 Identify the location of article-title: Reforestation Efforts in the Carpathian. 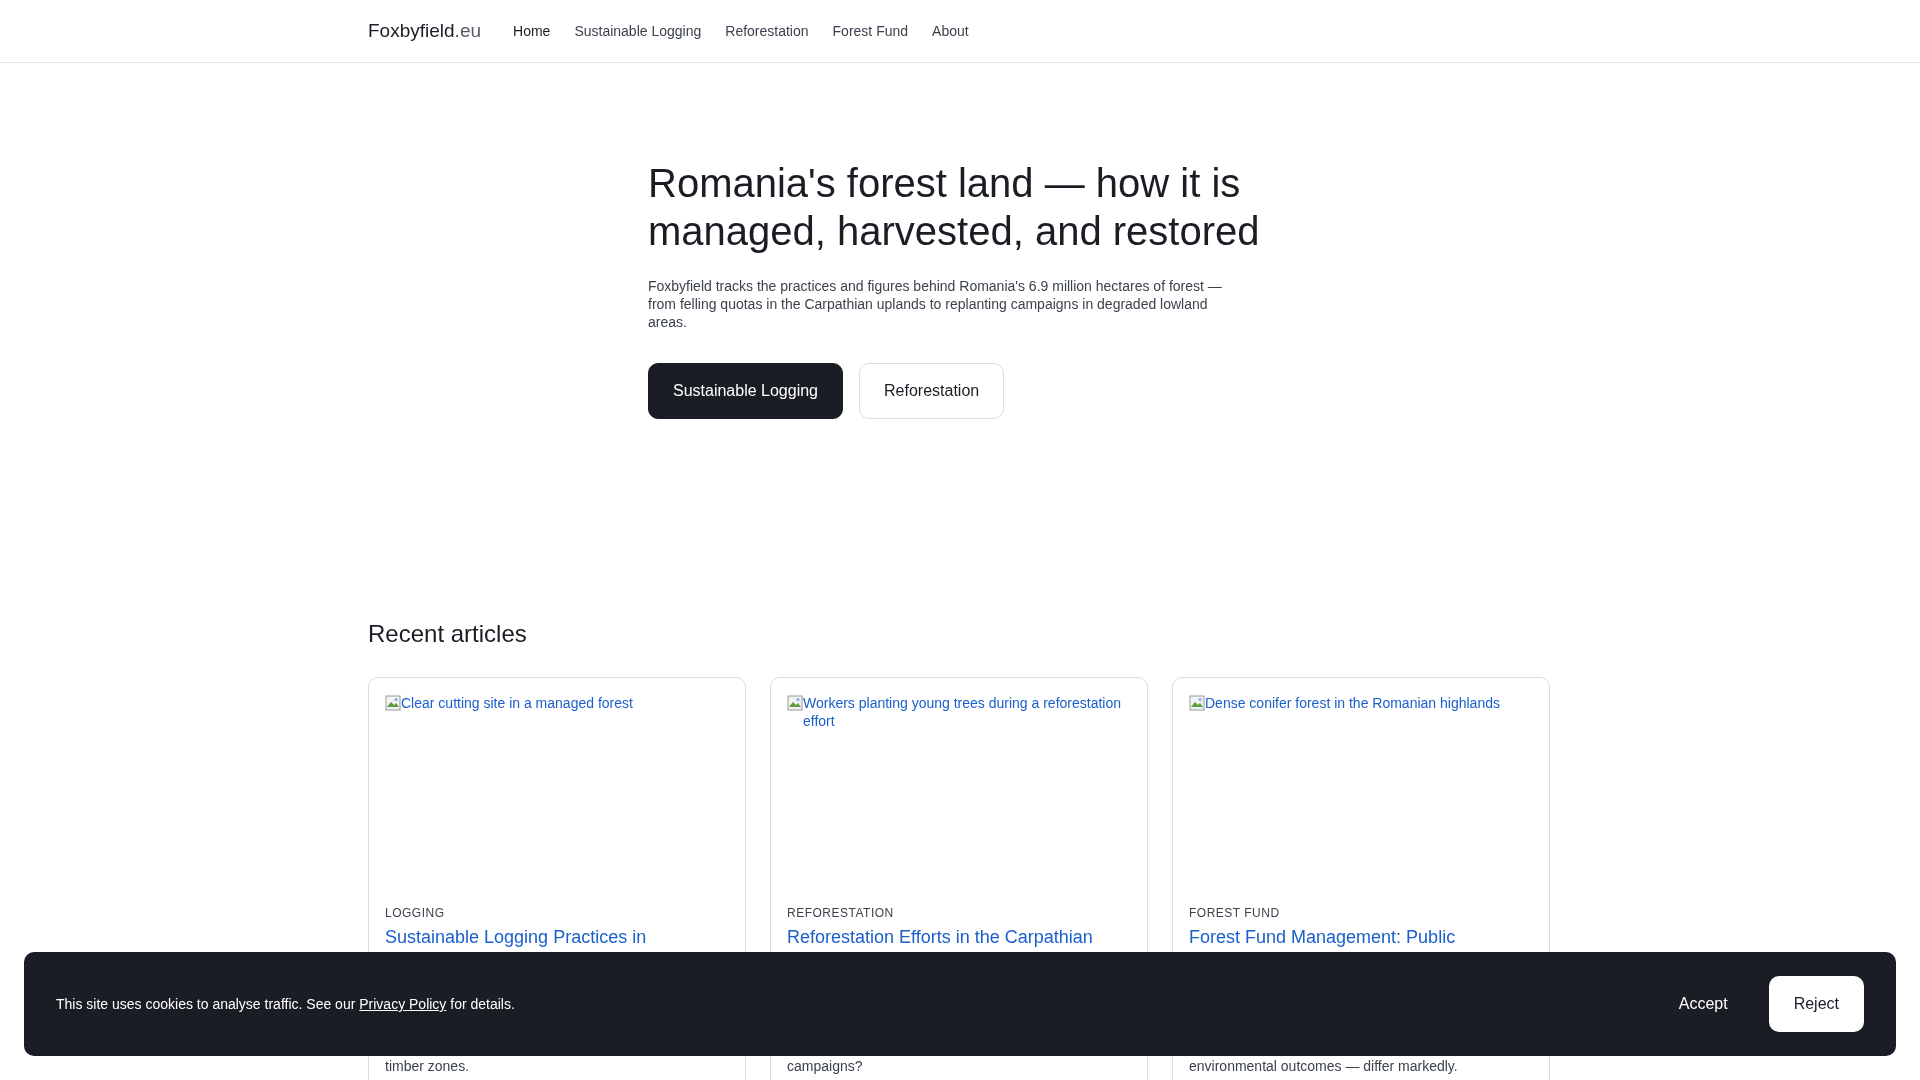
(959, 937).